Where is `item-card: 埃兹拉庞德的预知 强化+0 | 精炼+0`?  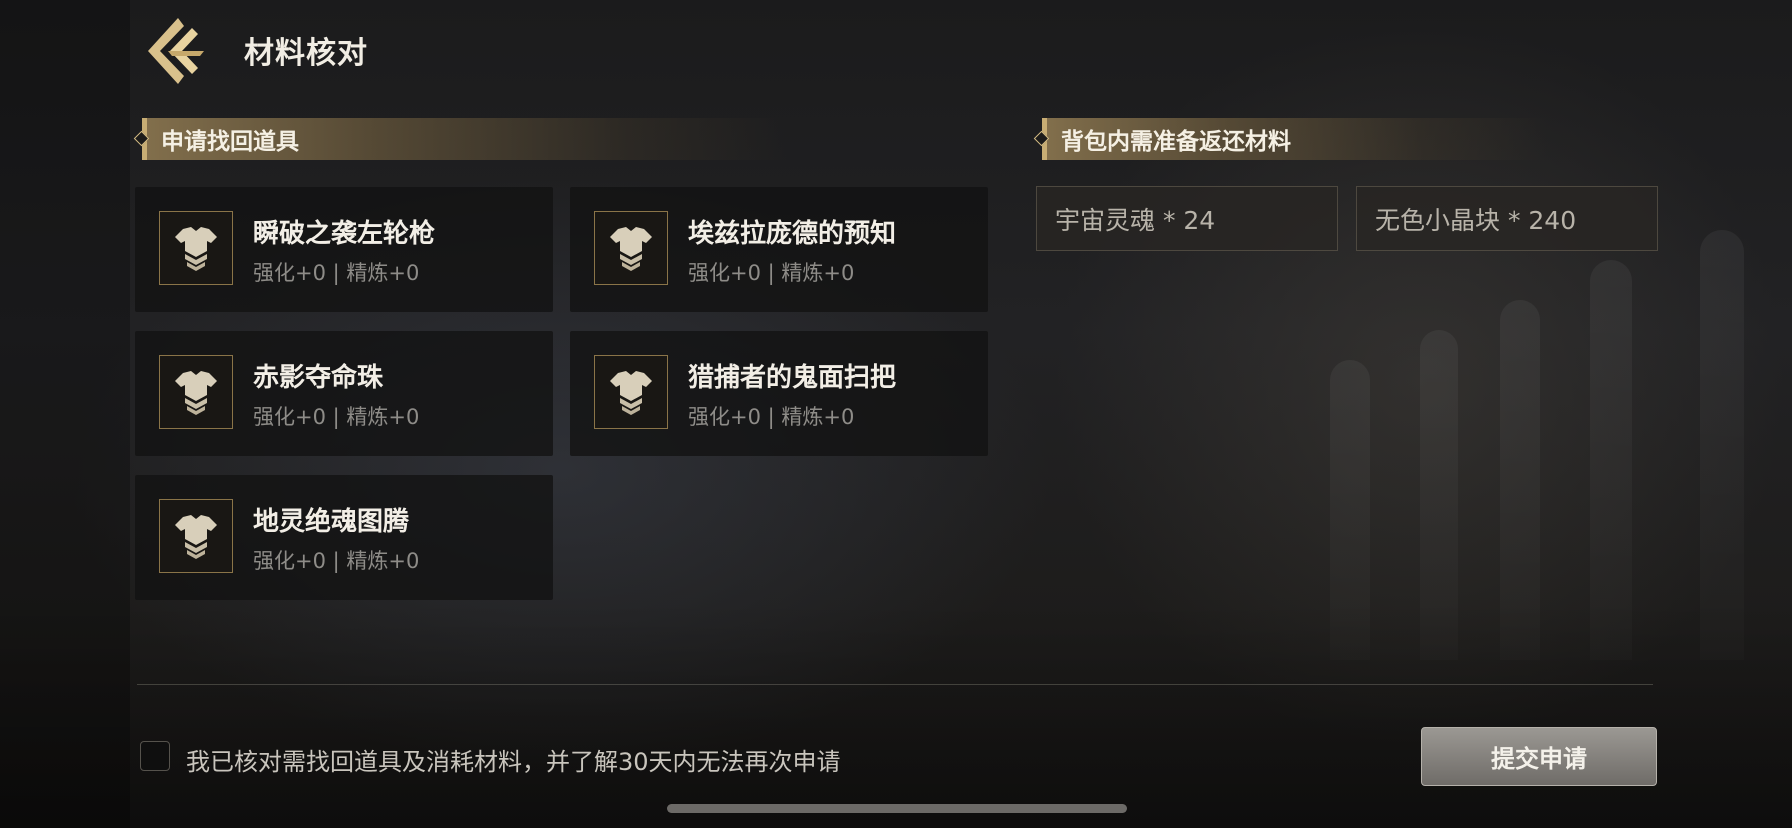
item-card: 埃兹拉庞德的预知 强化+0 | 精炼+0 is located at coordinates (779, 249).